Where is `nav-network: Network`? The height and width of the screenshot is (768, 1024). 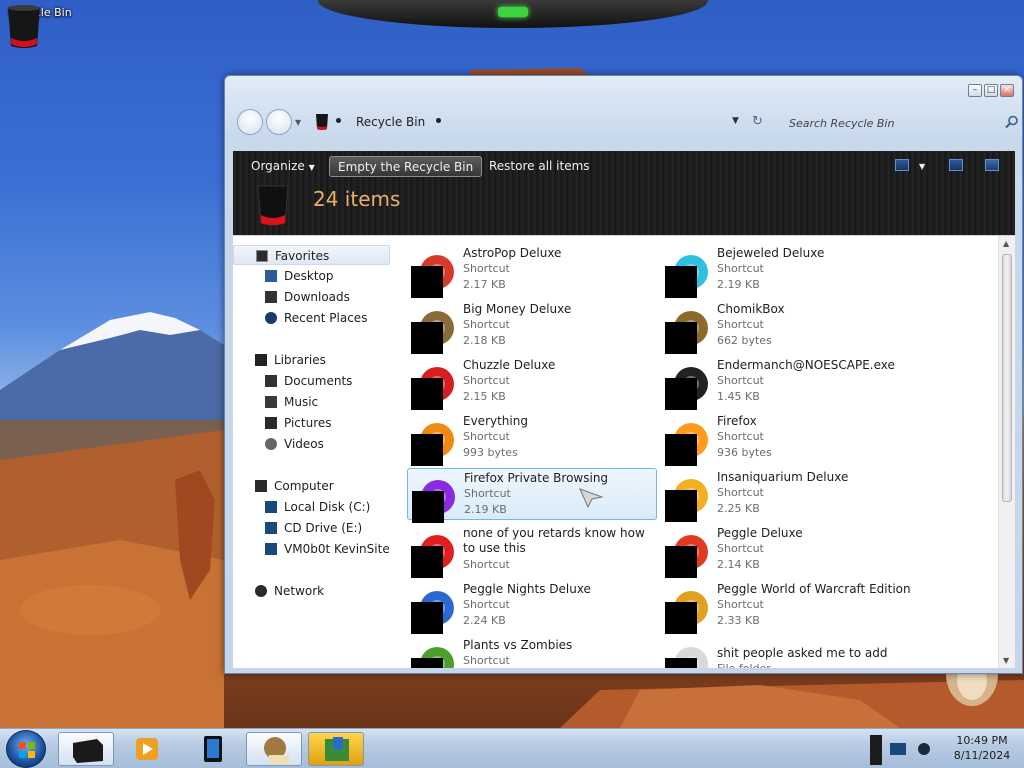
nav-network: Network is located at coordinates (311, 591).